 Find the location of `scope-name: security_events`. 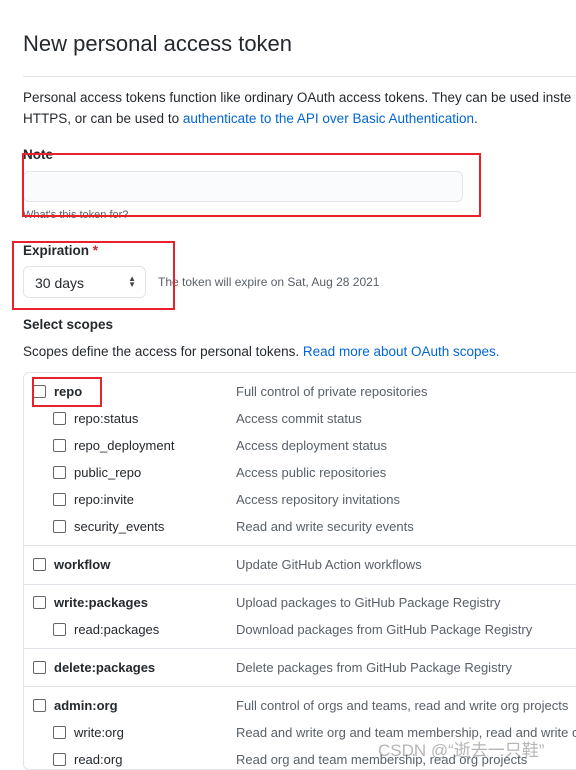

scope-name: security_events is located at coordinates (119, 526).